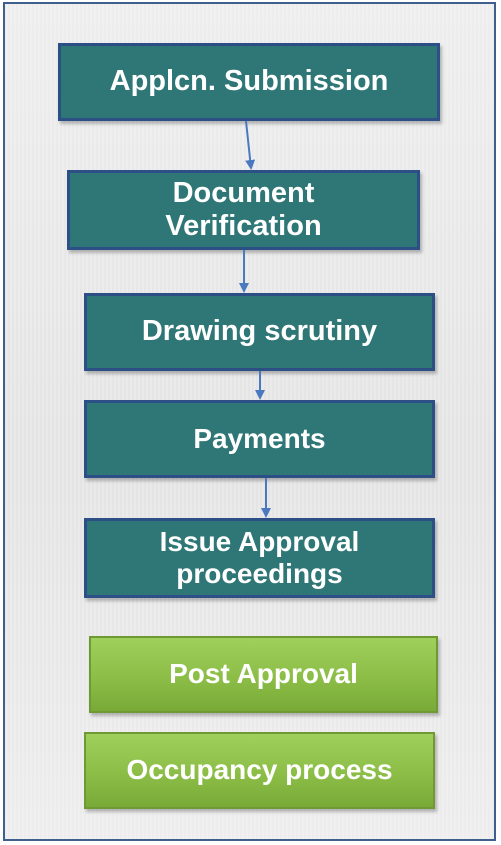 This screenshot has height=845, width=501. I want to click on step-label: Occupancy process, so click(259, 770).